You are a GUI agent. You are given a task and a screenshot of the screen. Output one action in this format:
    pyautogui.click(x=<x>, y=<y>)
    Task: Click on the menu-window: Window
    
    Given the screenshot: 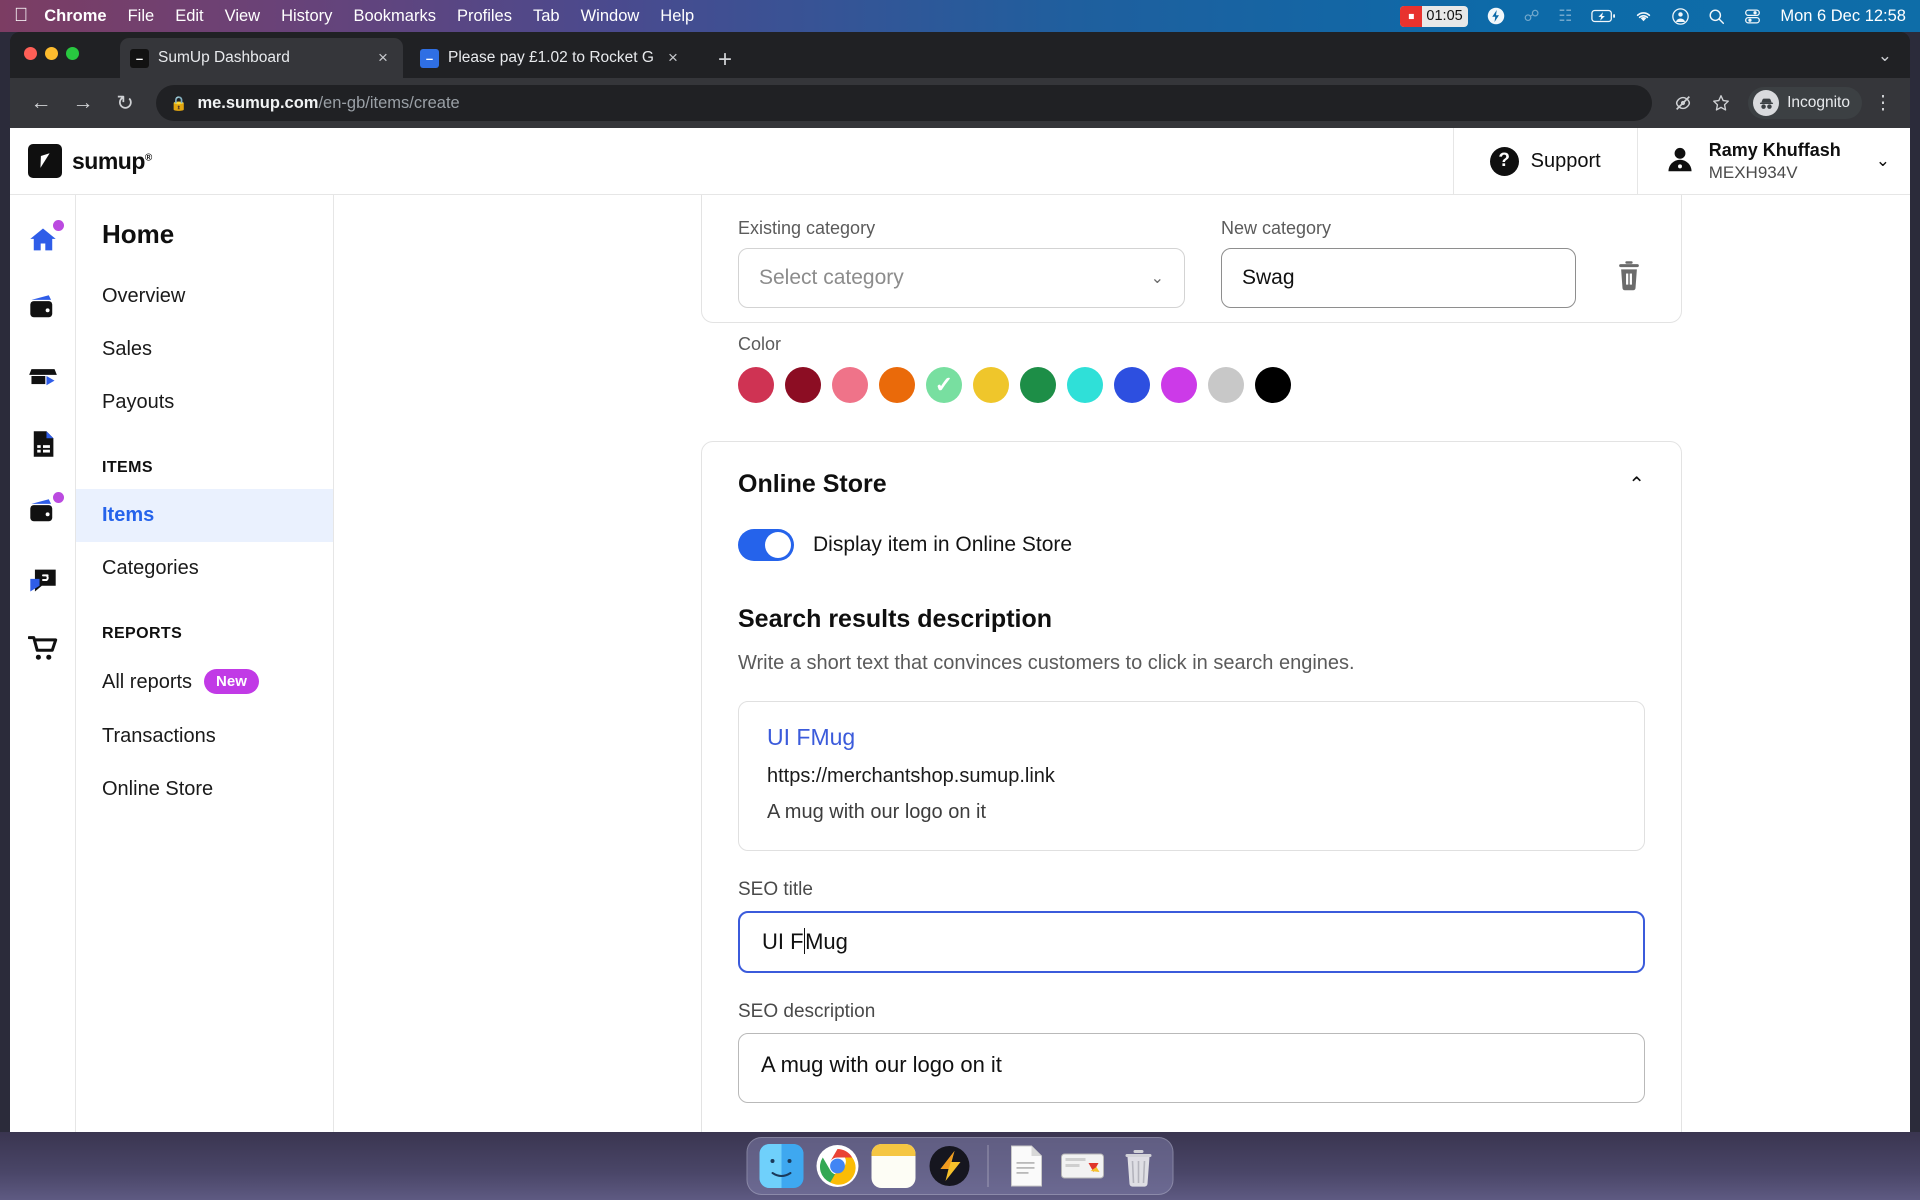 What is the action you would take?
    pyautogui.click(x=610, y=16)
    